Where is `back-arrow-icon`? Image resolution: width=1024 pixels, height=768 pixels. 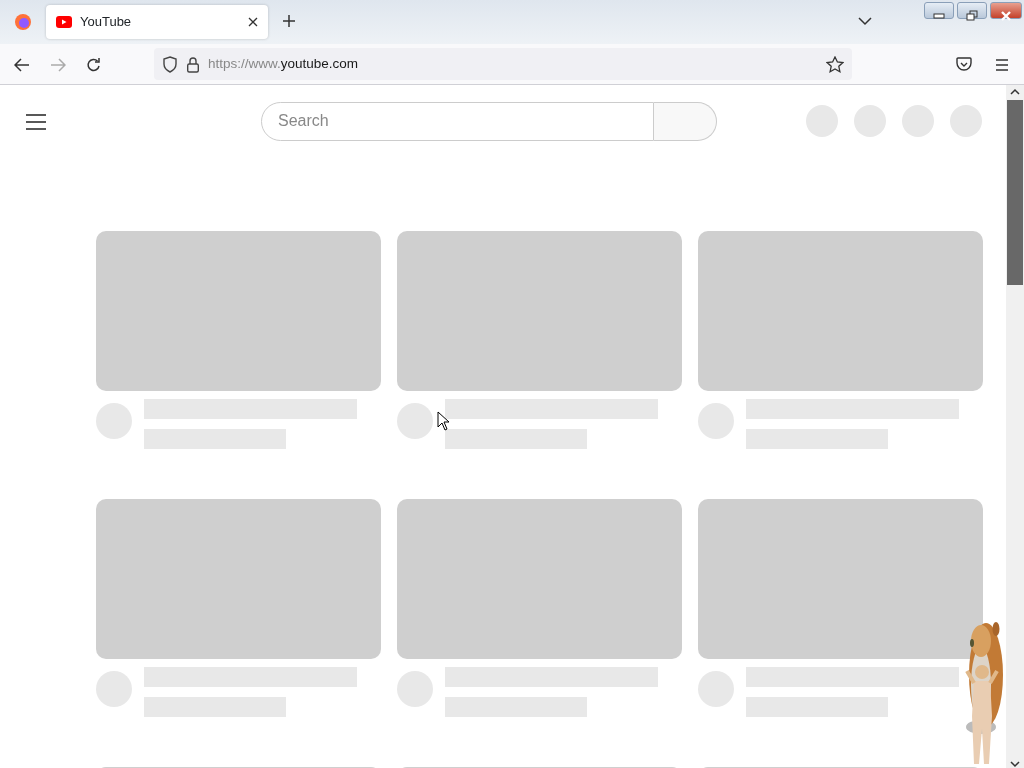 back-arrow-icon is located at coordinates (22, 64).